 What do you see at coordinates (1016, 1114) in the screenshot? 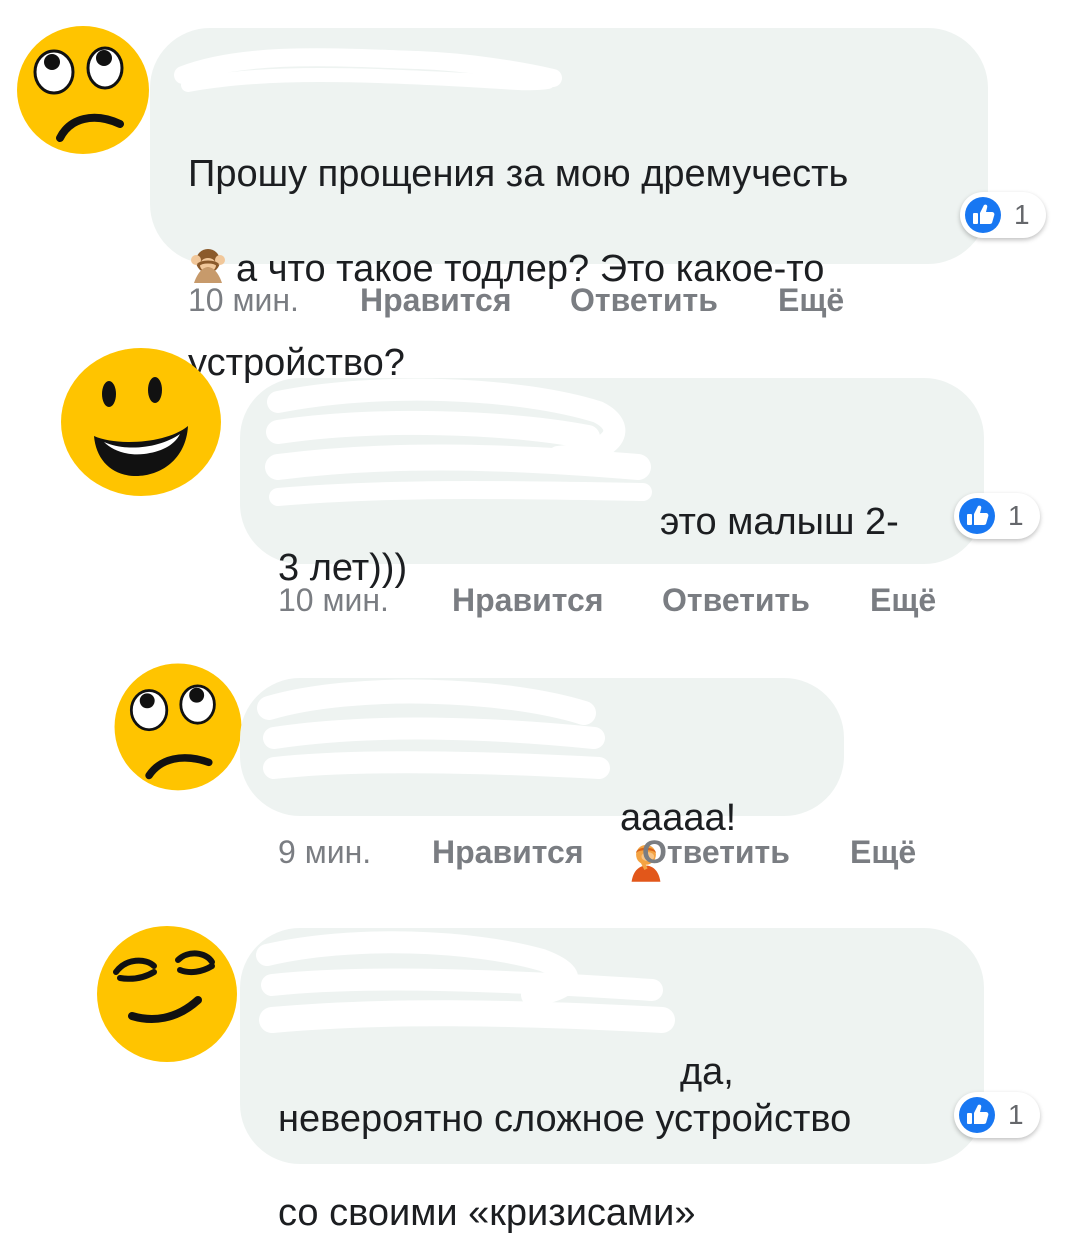
I see `reaction-count: 1` at bounding box center [1016, 1114].